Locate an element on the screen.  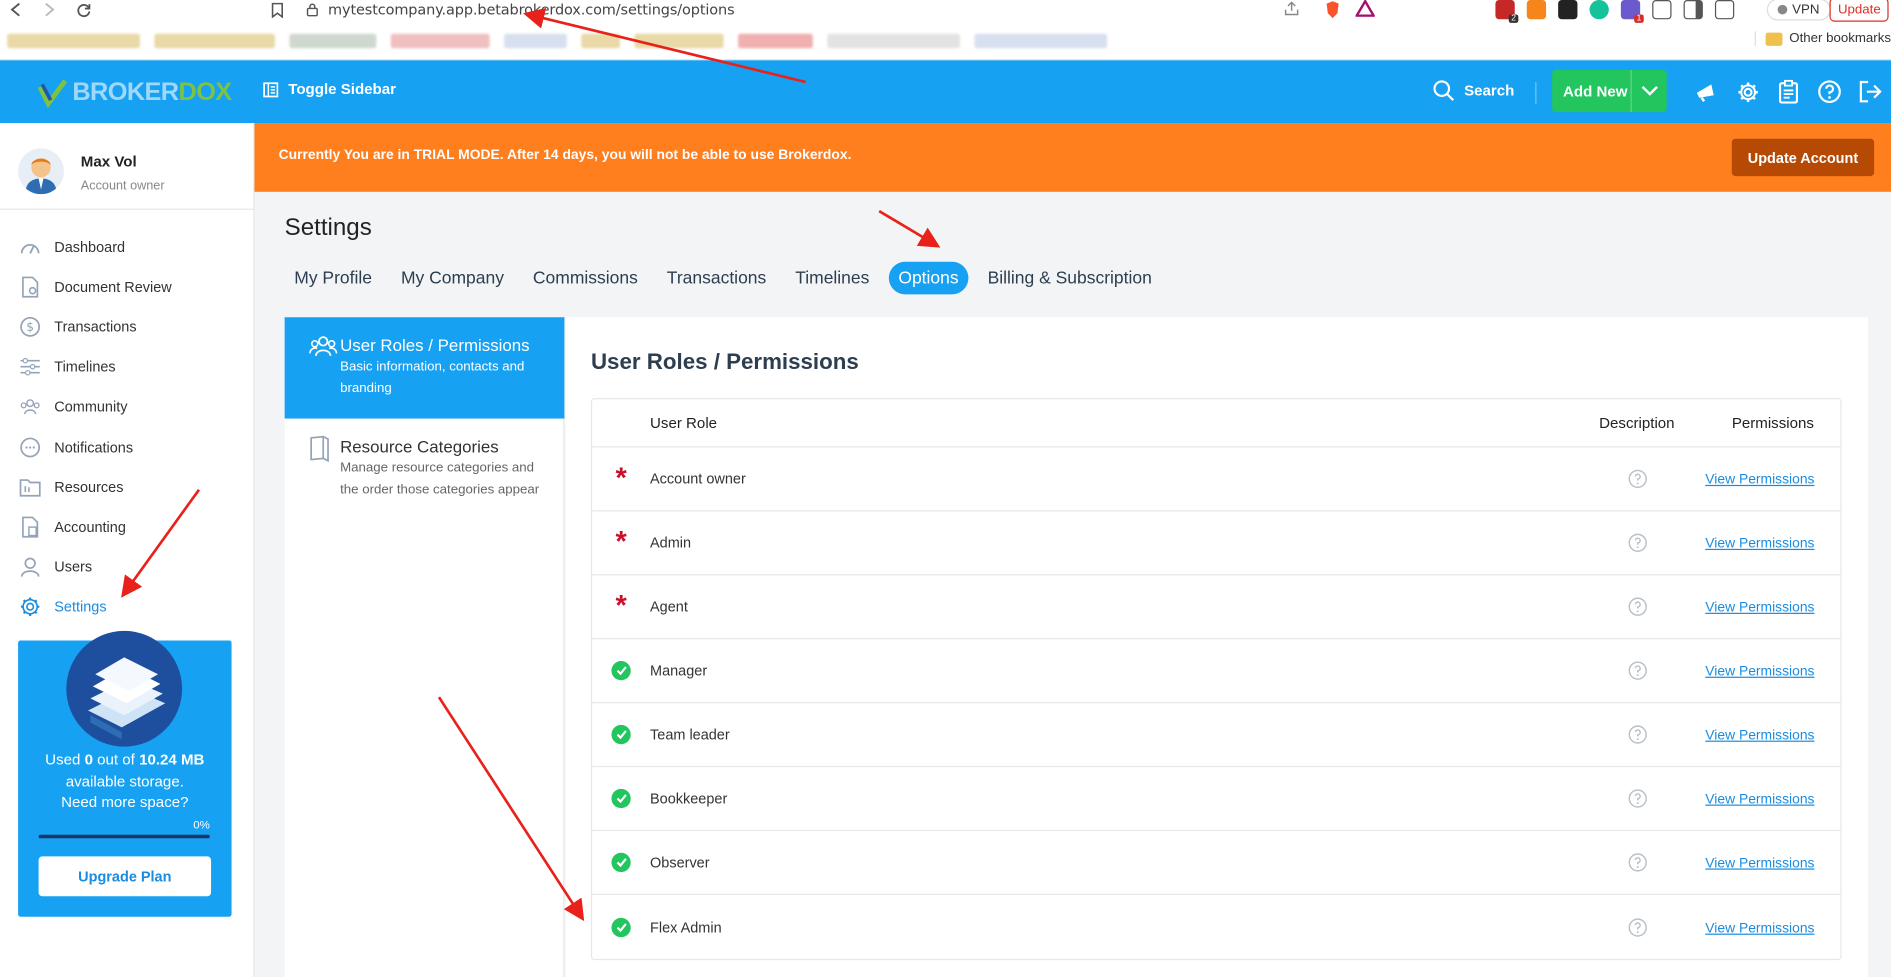
user-profile: Max Vol Account owner is located at coordinates (91, 171).